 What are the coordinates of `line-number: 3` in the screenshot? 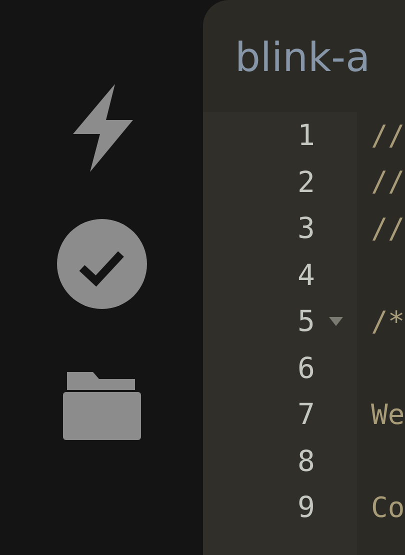 It's located at (305, 228).